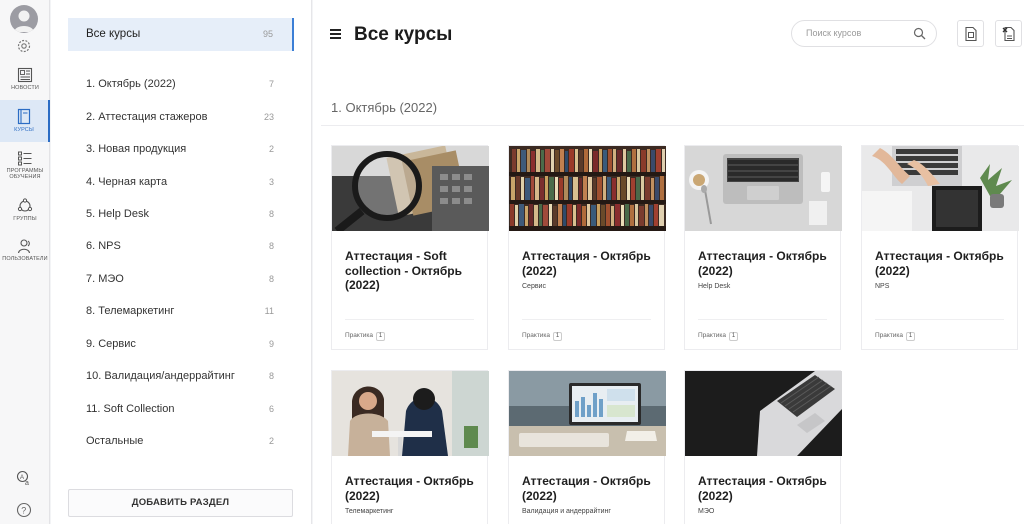 This screenshot has width=1024, height=524. I want to click on section-name: 8. Телемаркетинг, so click(130, 311).